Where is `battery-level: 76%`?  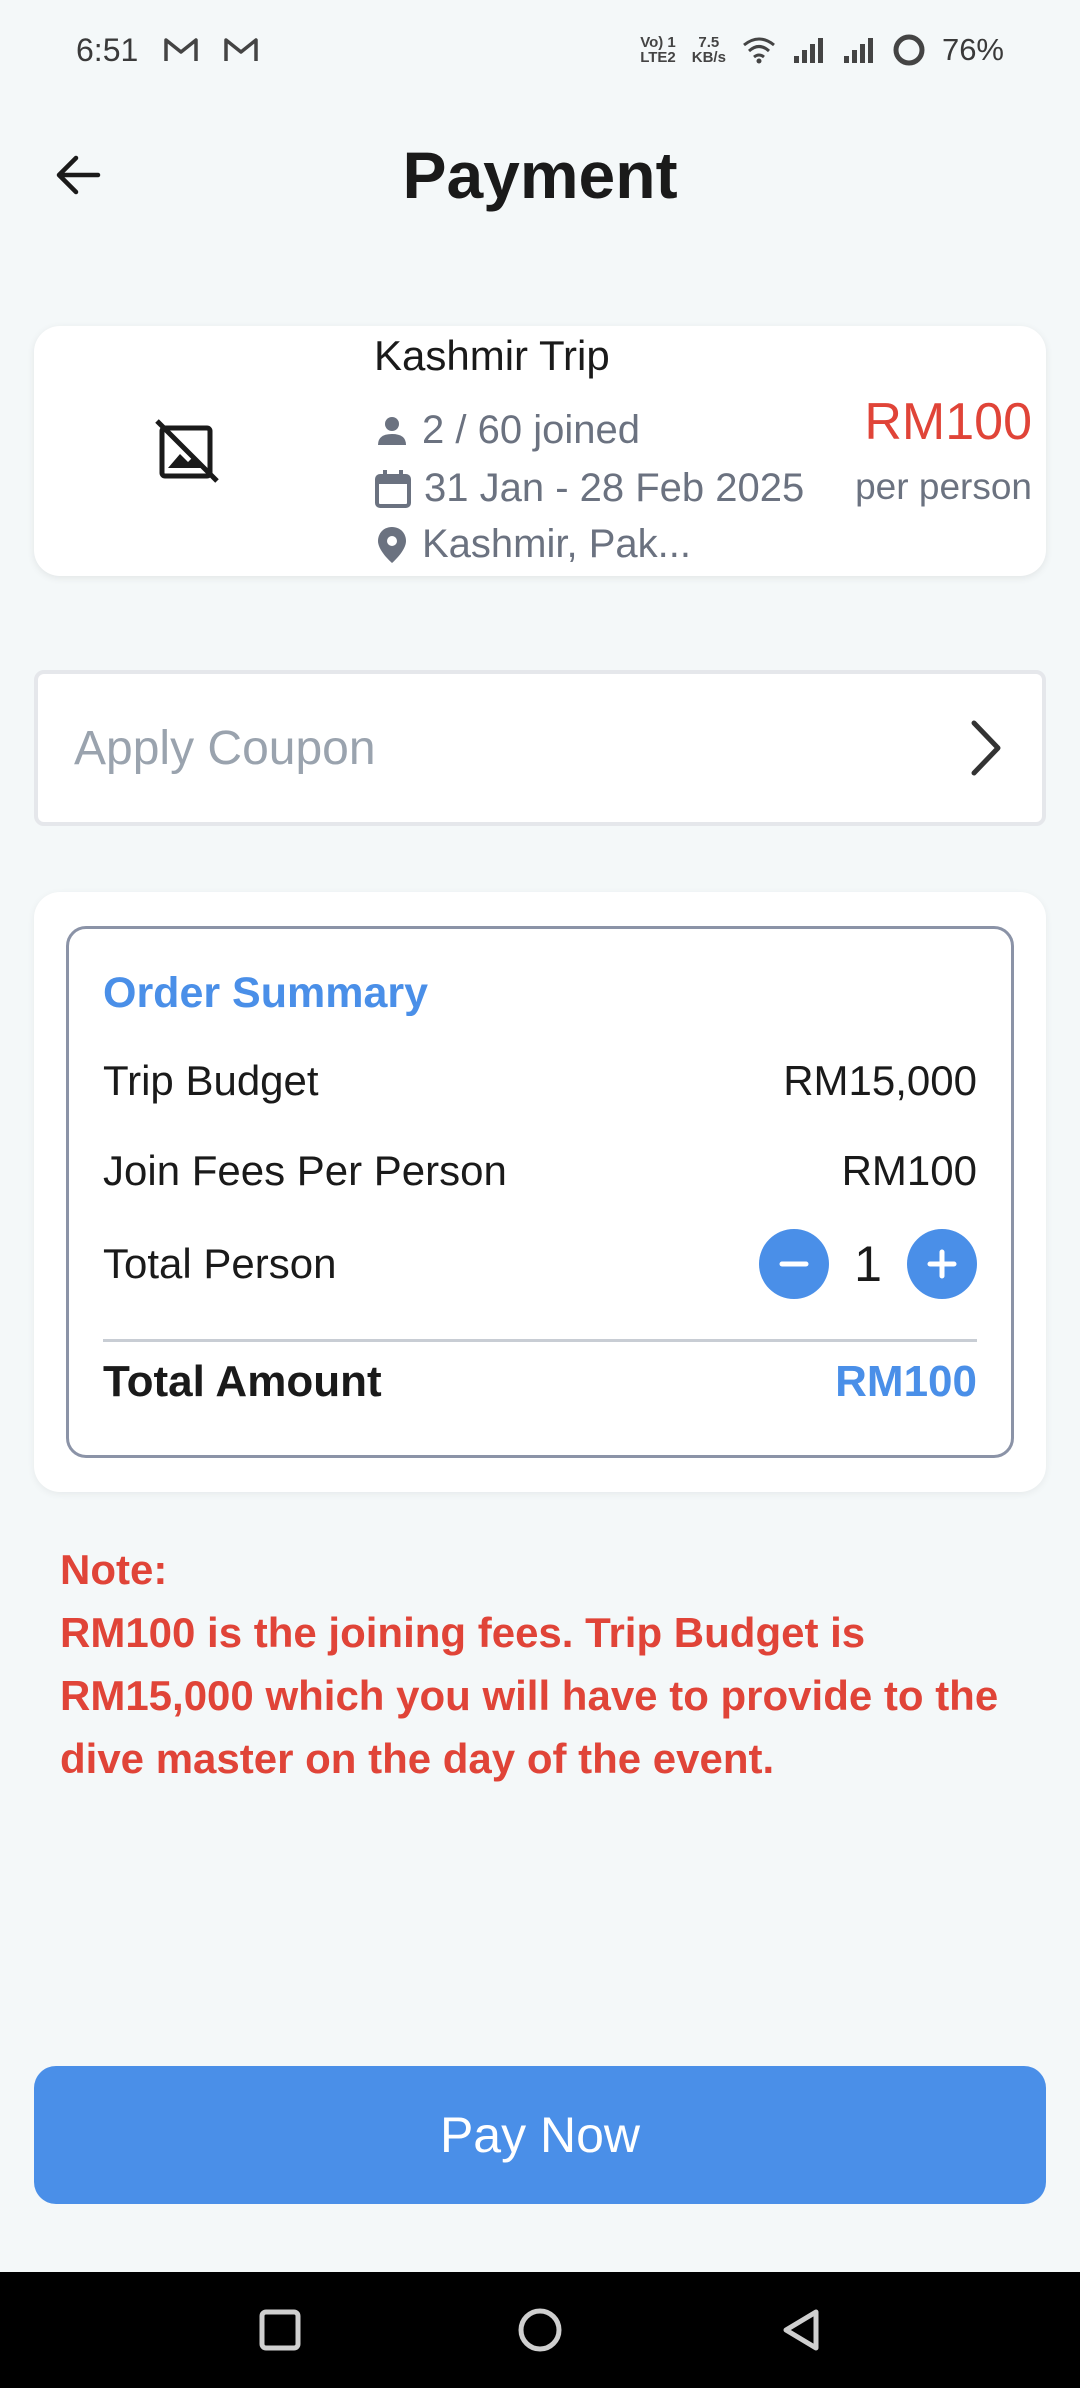 battery-level: 76% is located at coordinates (972, 49).